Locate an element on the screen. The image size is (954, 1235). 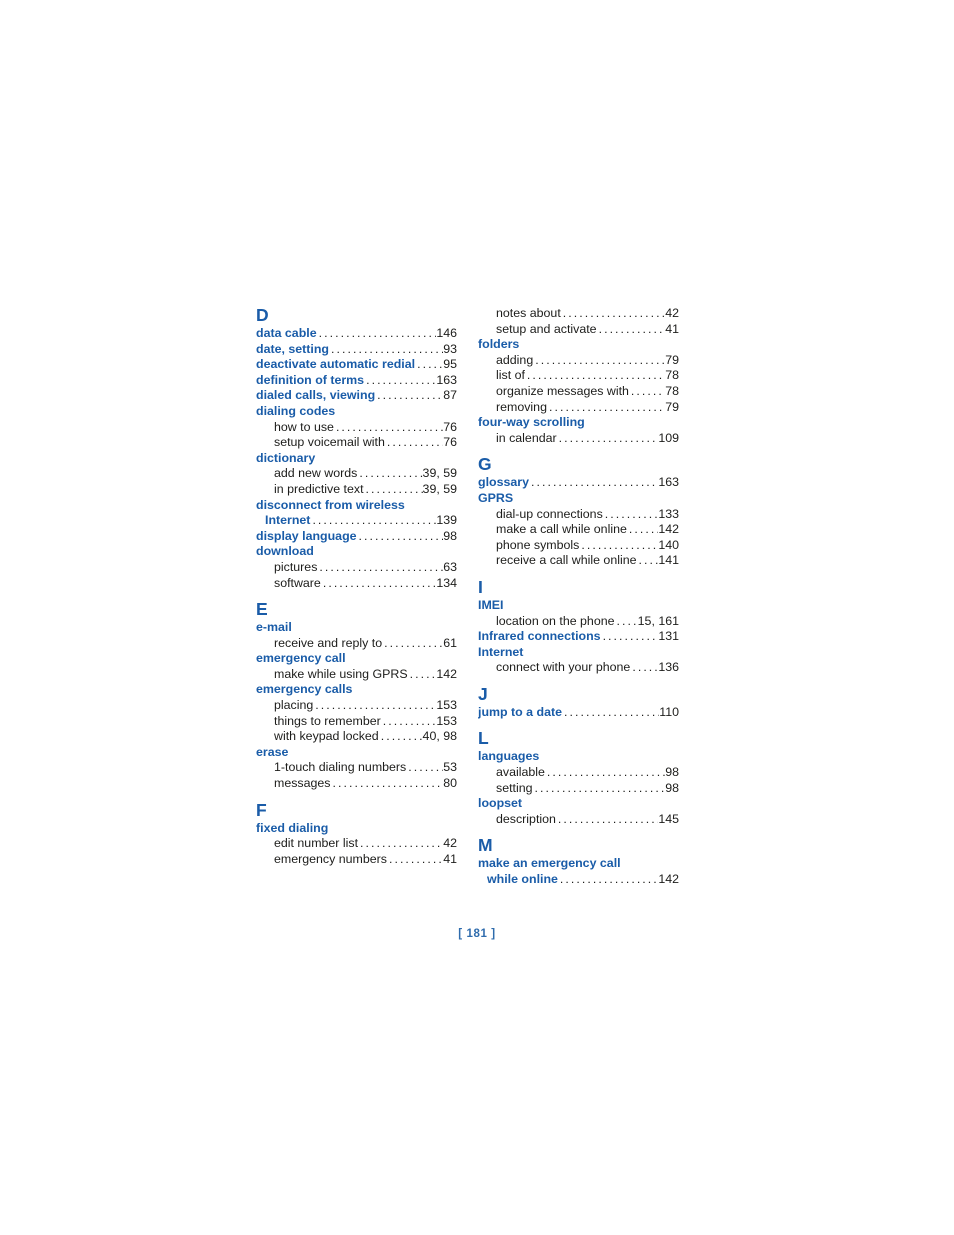
index-entry-label: adding is located at coordinates (515, 359).